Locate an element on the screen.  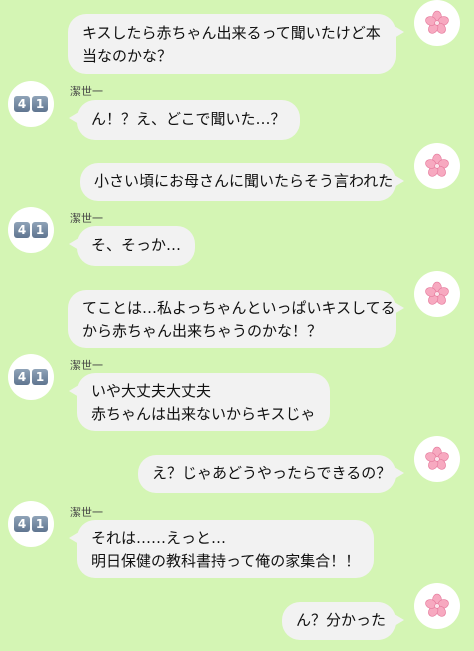
message-line: から赤ちゃん出来ちゃうのかな！？ is located at coordinates (202, 331).